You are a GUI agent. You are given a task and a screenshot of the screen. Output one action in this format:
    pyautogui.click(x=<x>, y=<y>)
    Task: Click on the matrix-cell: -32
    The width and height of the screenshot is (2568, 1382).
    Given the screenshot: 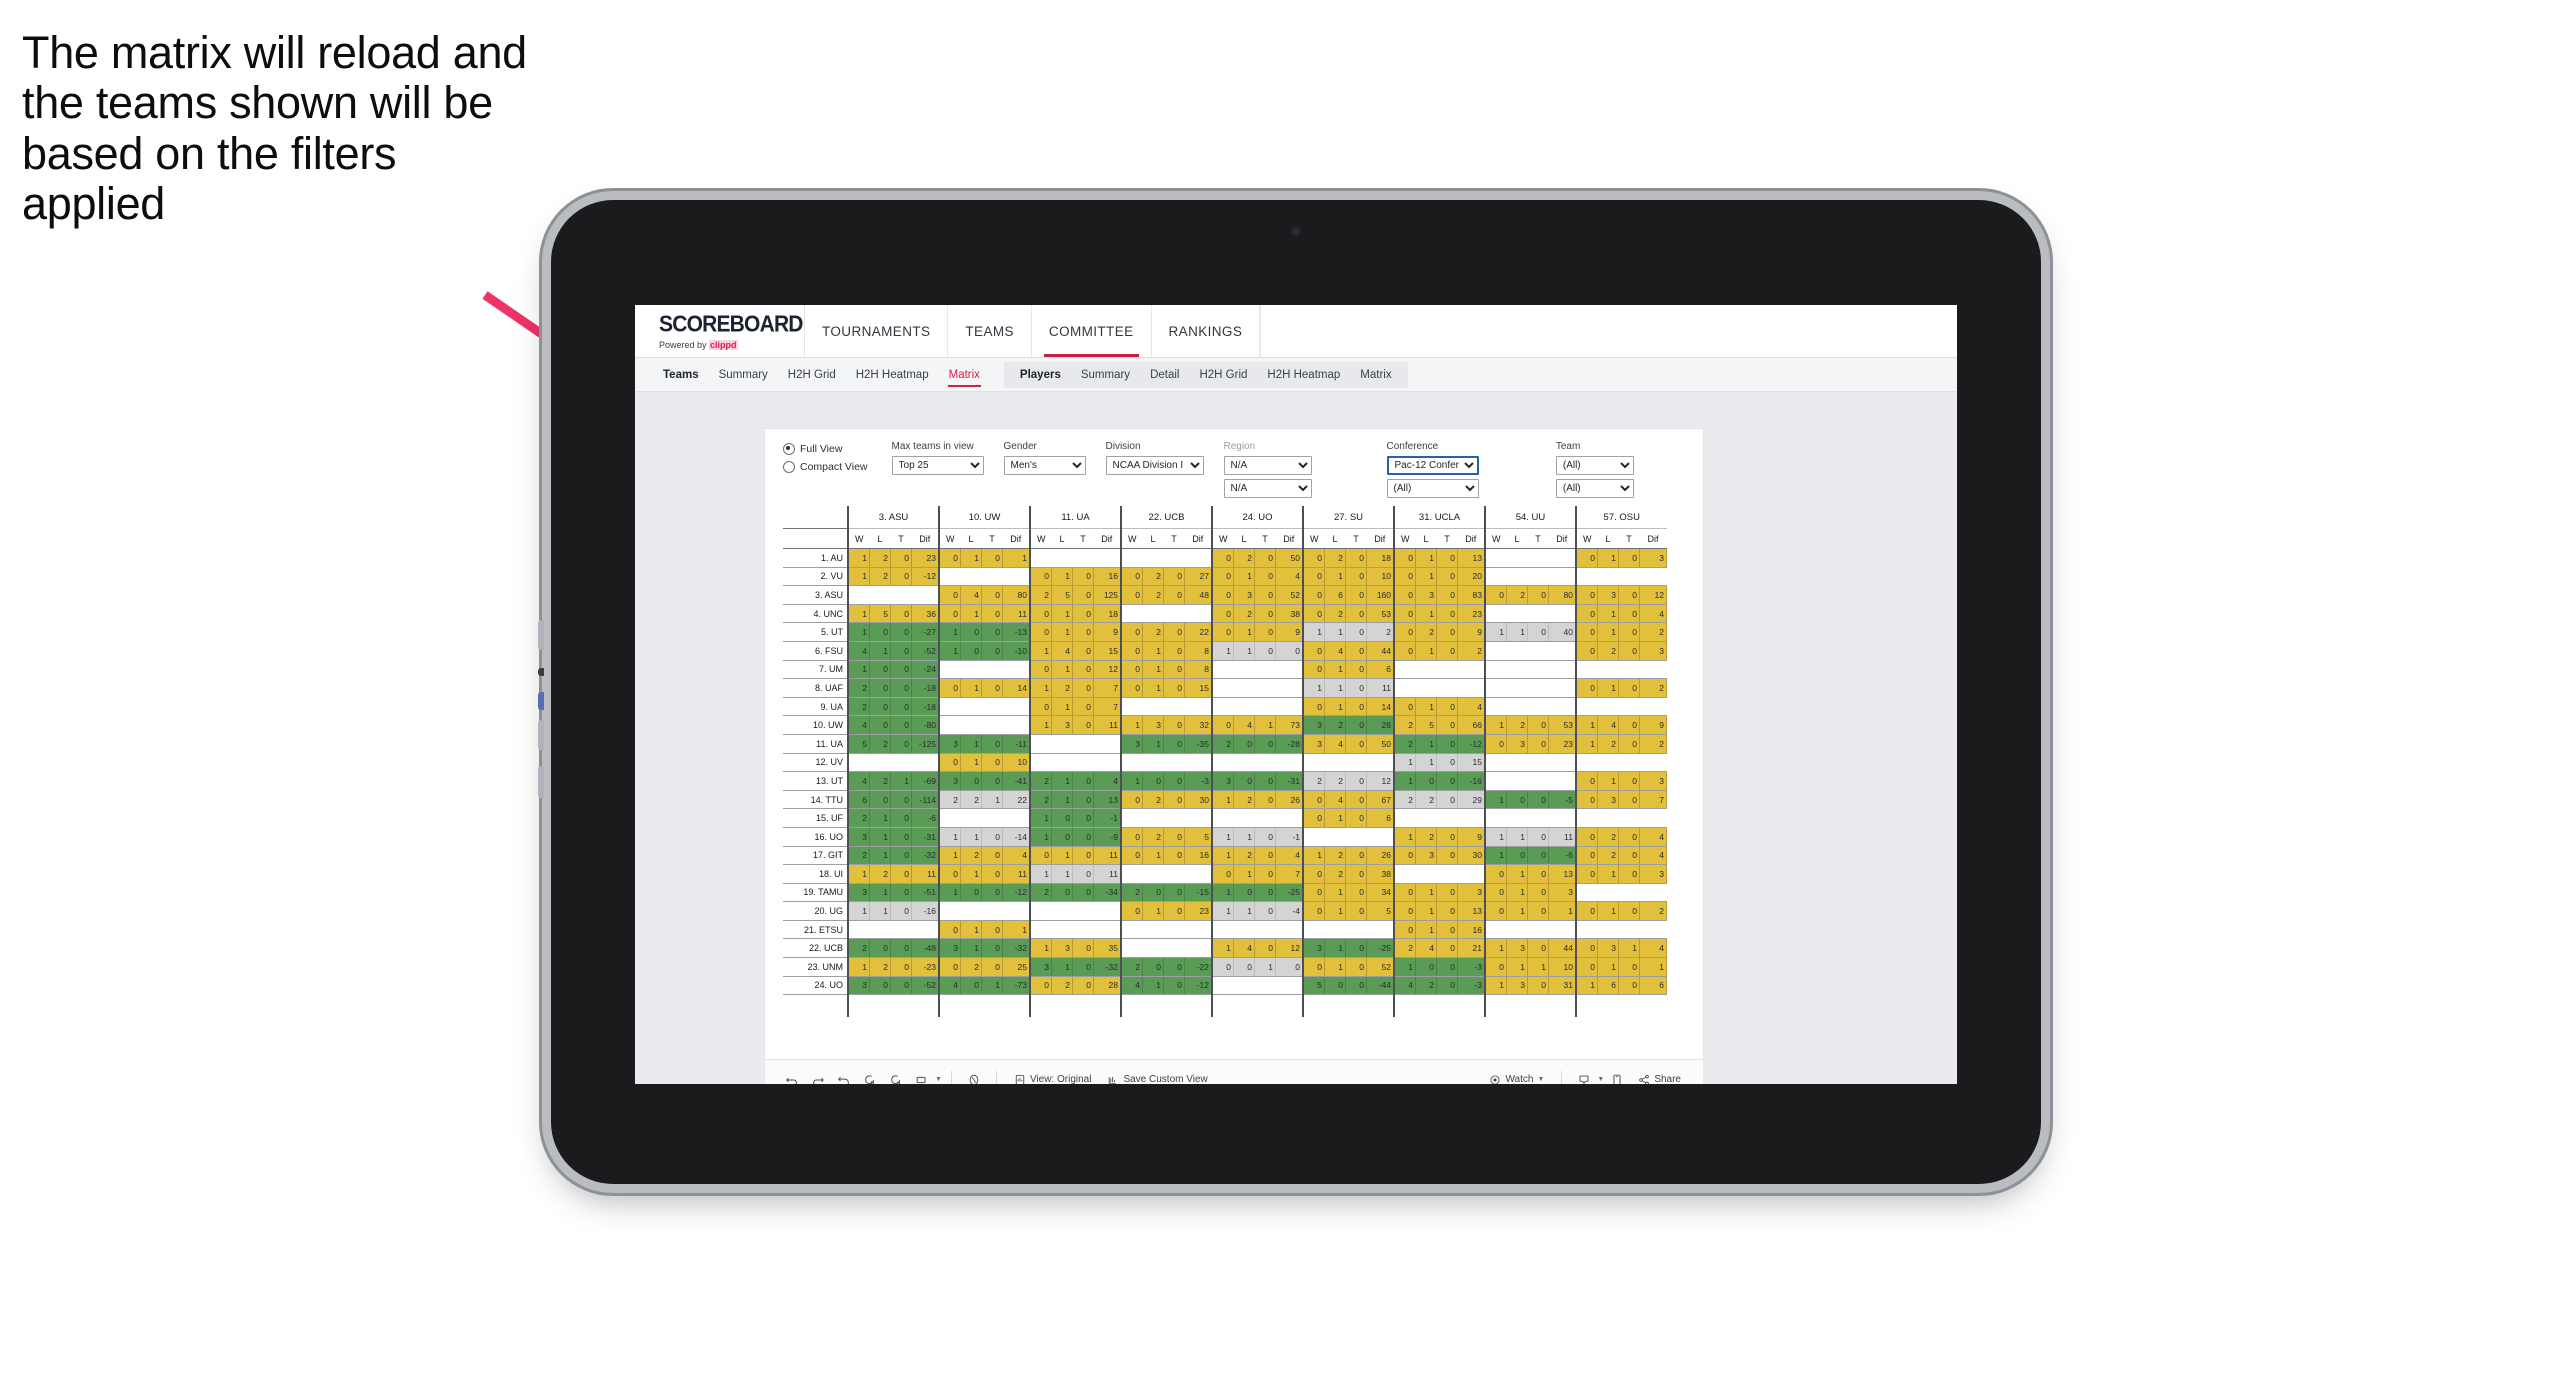 What is the action you would take?
    pyautogui.click(x=925, y=855)
    